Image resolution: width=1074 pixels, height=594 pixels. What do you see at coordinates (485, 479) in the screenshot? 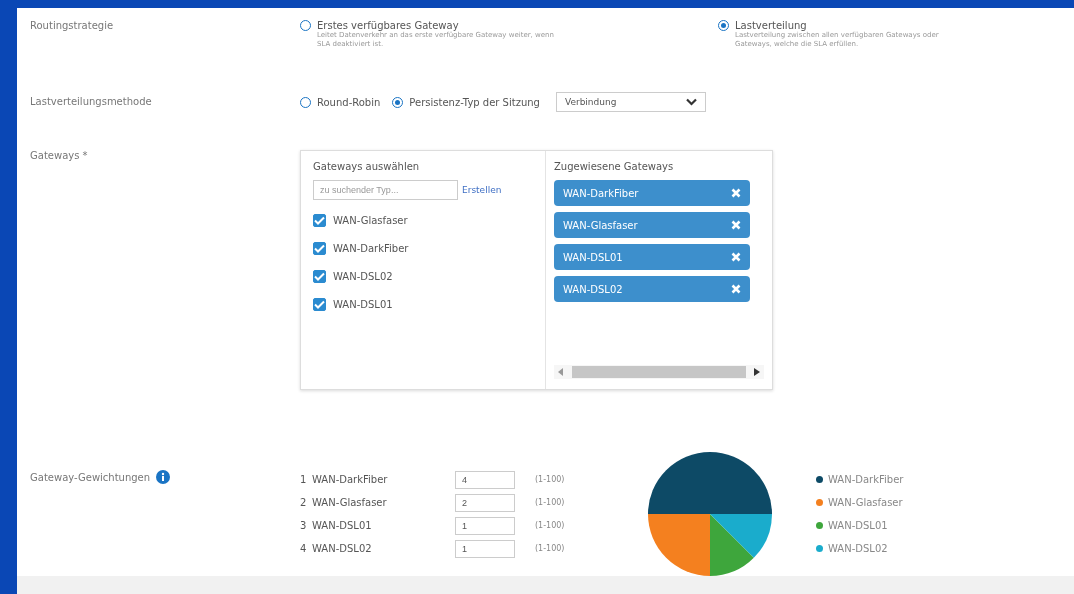
I see `weight-field: 4` at bounding box center [485, 479].